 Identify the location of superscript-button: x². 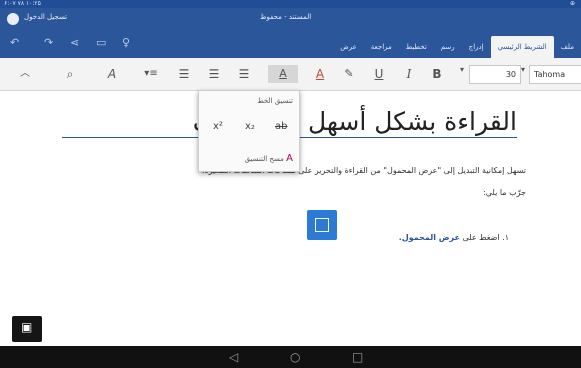
(218, 126).